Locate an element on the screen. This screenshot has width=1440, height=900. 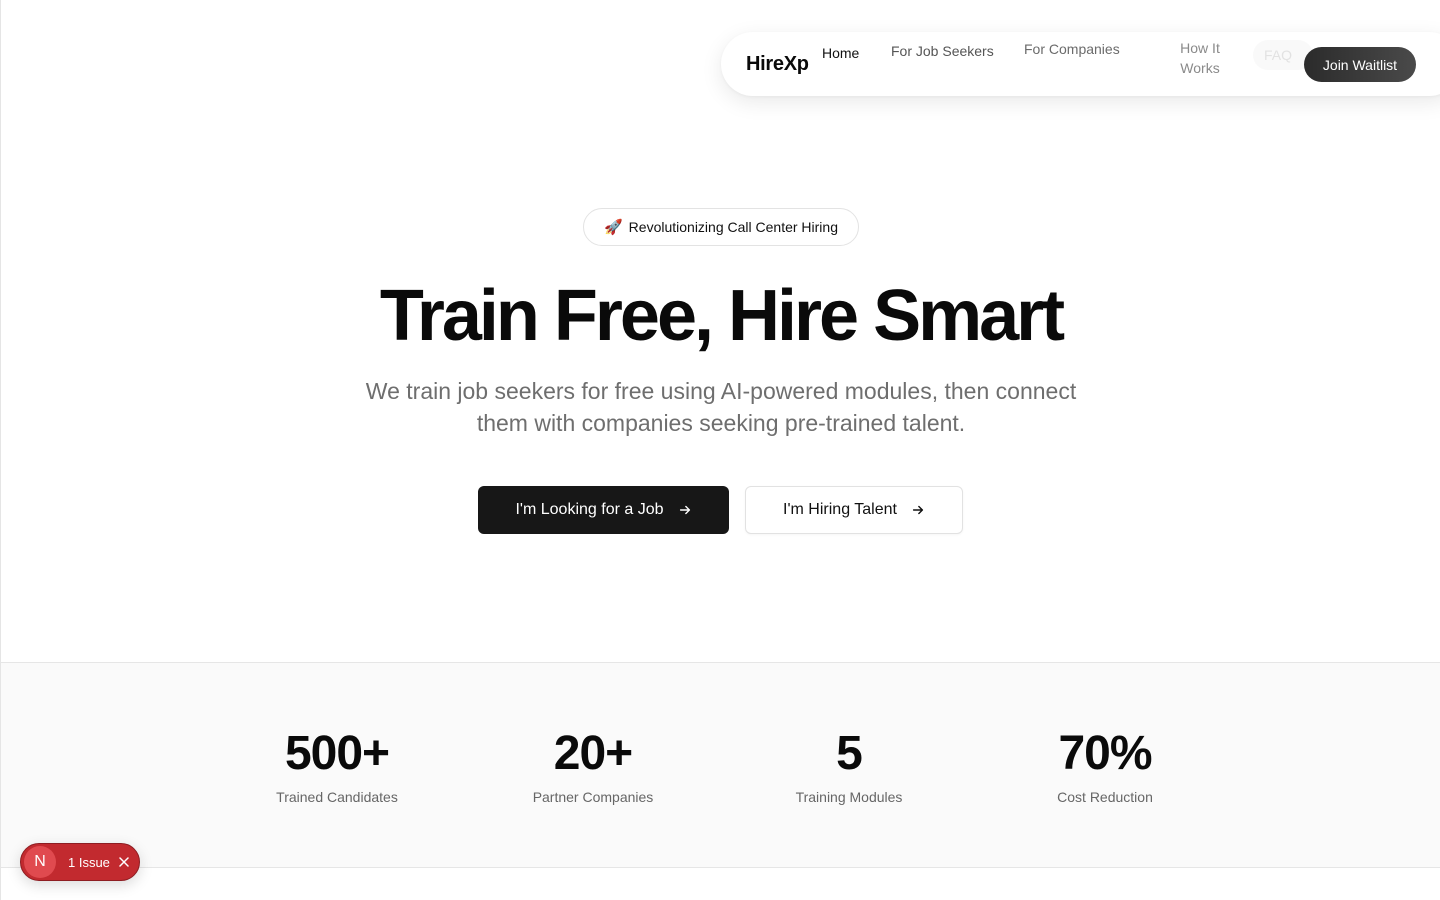
issues-count: 1 Issue is located at coordinates (89, 862).